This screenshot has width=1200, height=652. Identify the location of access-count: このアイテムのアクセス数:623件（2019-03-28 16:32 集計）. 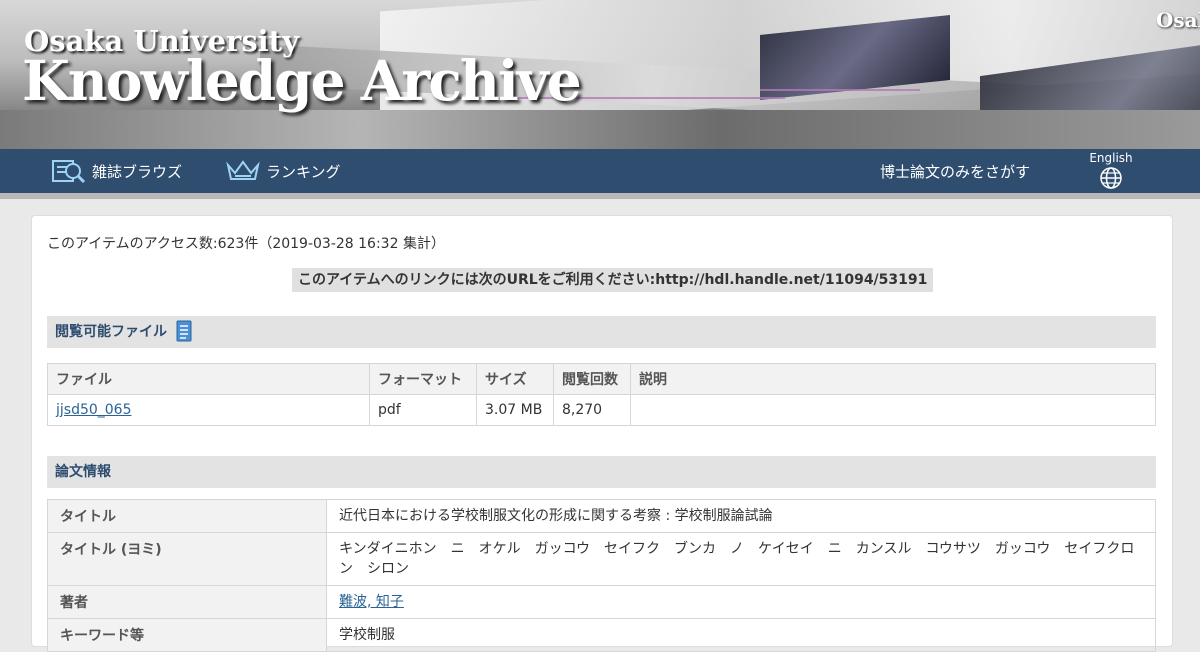
(246, 244).